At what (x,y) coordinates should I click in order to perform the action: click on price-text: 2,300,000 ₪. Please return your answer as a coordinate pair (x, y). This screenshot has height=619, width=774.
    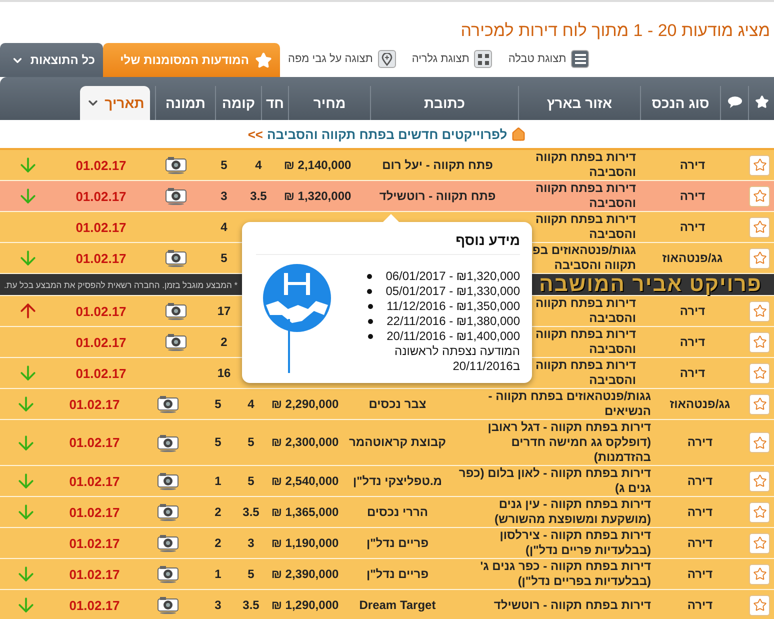
    Looking at the image, I should click on (305, 442).